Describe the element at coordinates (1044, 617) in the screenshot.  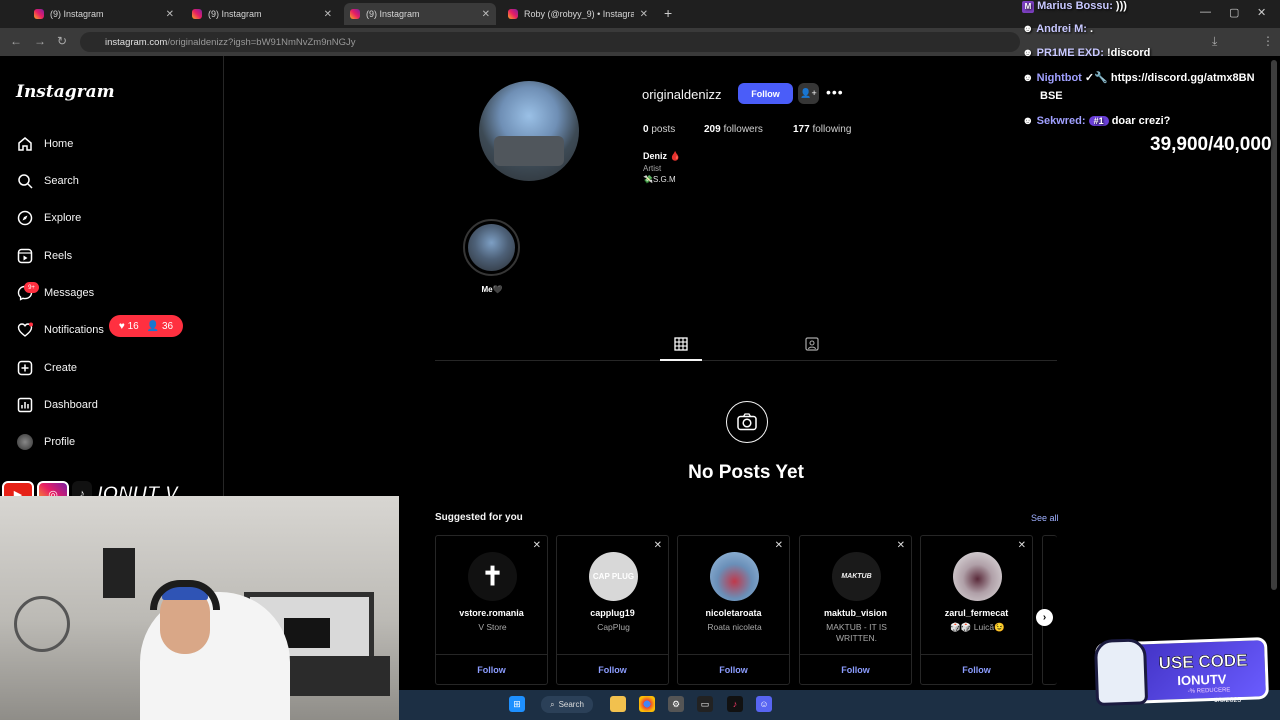
I see `chevron-right-icon: ›` at that location.